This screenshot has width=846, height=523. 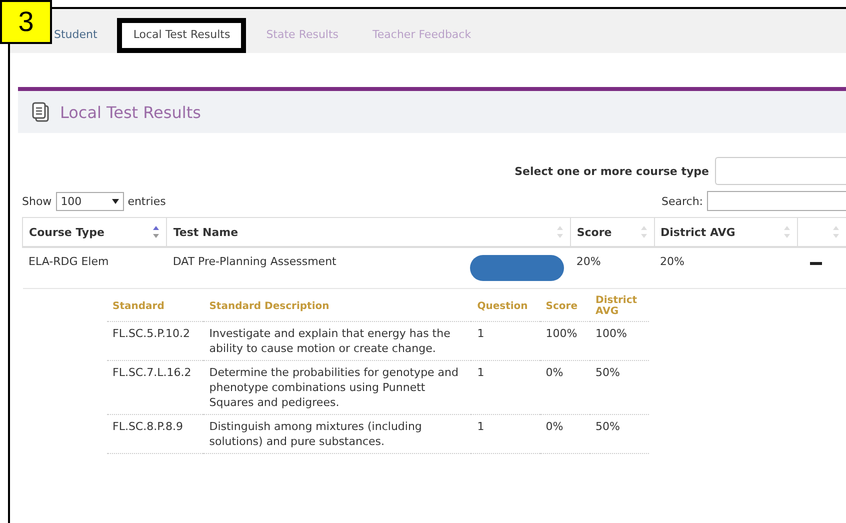 What do you see at coordinates (337, 341) in the screenshot?
I see `table-cell: Investigate and explain that energy has the ability to cause motion or create change.` at bounding box center [337, 341].